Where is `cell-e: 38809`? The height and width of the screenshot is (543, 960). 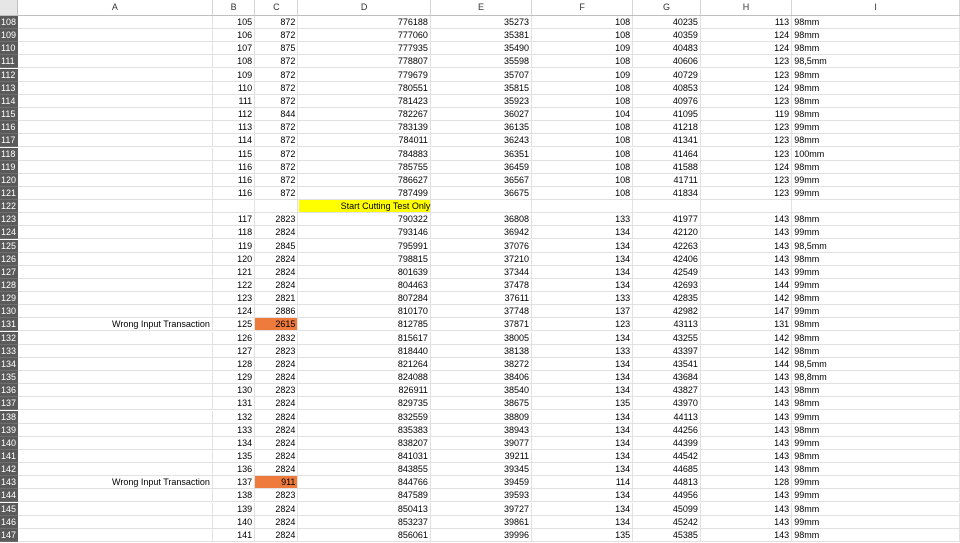
cell-e: 38809 is located at coordinates (481, 417).